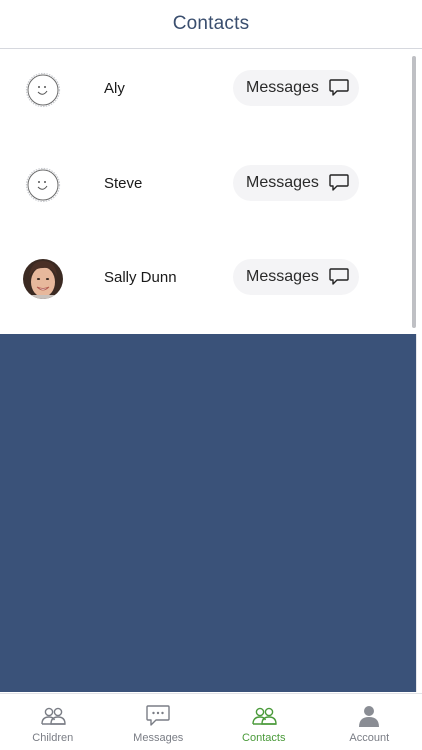  I want to click on tab-contacts: Contacts, so click(264, 722).